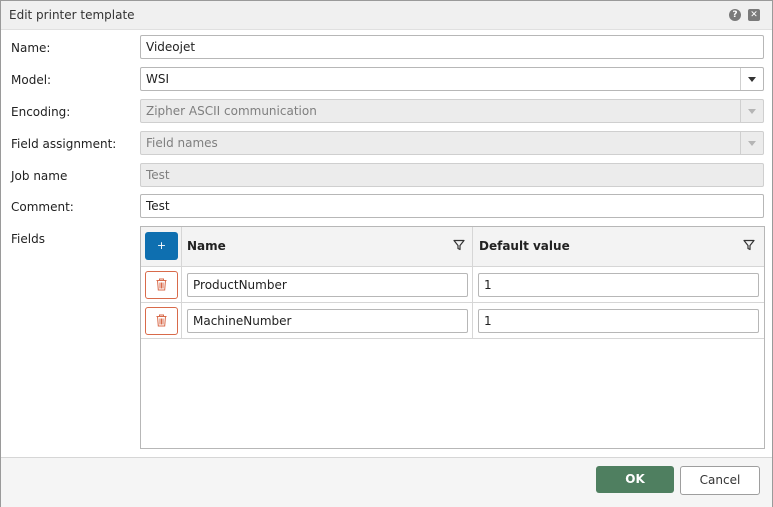 Image resolution: width=773 pixels, height=507 pixels. What do you see at coordinates (158, 175) in the screenshot?
I see `job-name-value: Test` at bounding box center [158, 175].